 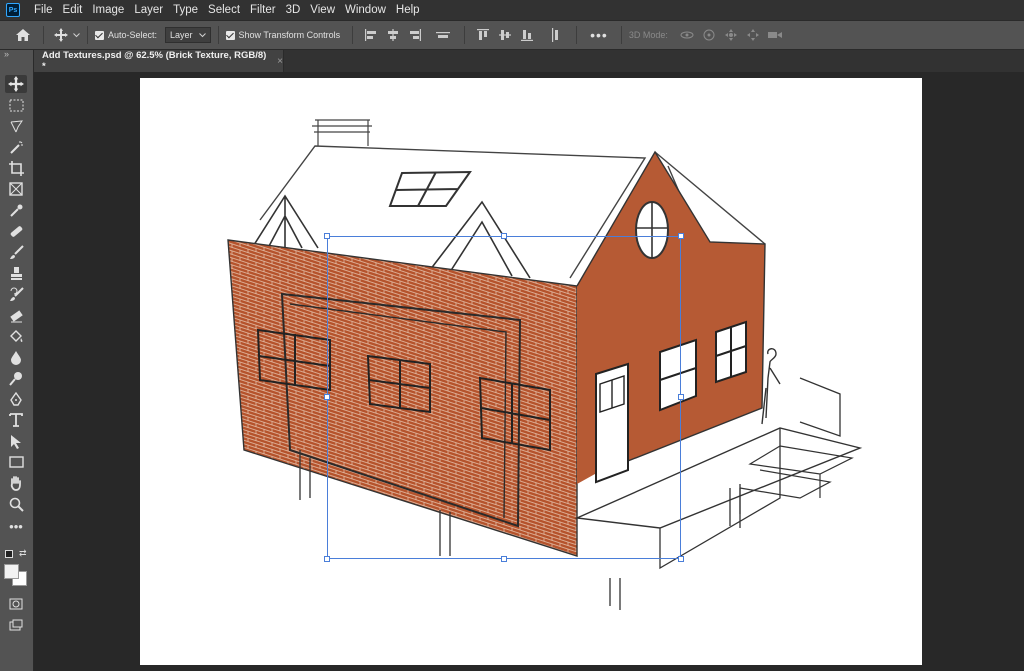 I want to click on hand-tool-icon, so click(x=16, y=483).